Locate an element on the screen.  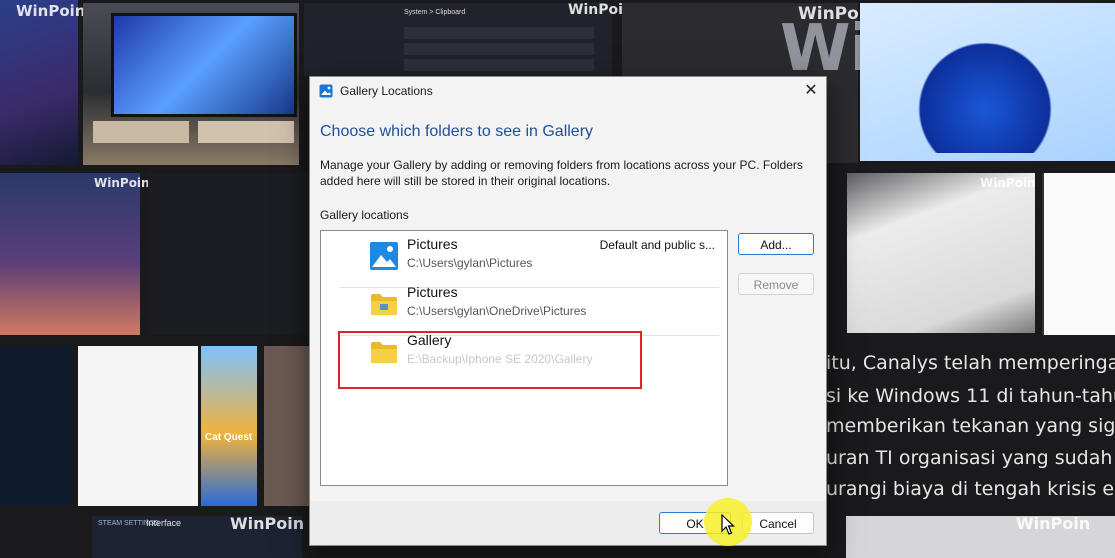
article-line: memberikan tekanan yang signifi is located at coordinates (970, 426).